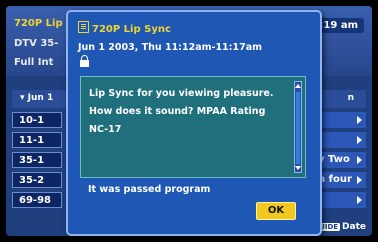 Image resolution: width=378 pixels, height=242 pixels. I want to click on channel-cell: 10-1, so click(37, 120).